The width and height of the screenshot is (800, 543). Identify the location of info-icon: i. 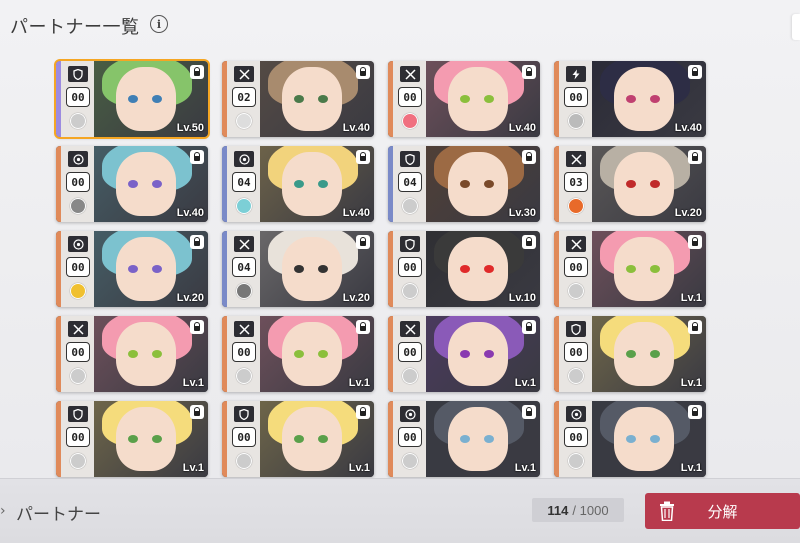
(159, 24).